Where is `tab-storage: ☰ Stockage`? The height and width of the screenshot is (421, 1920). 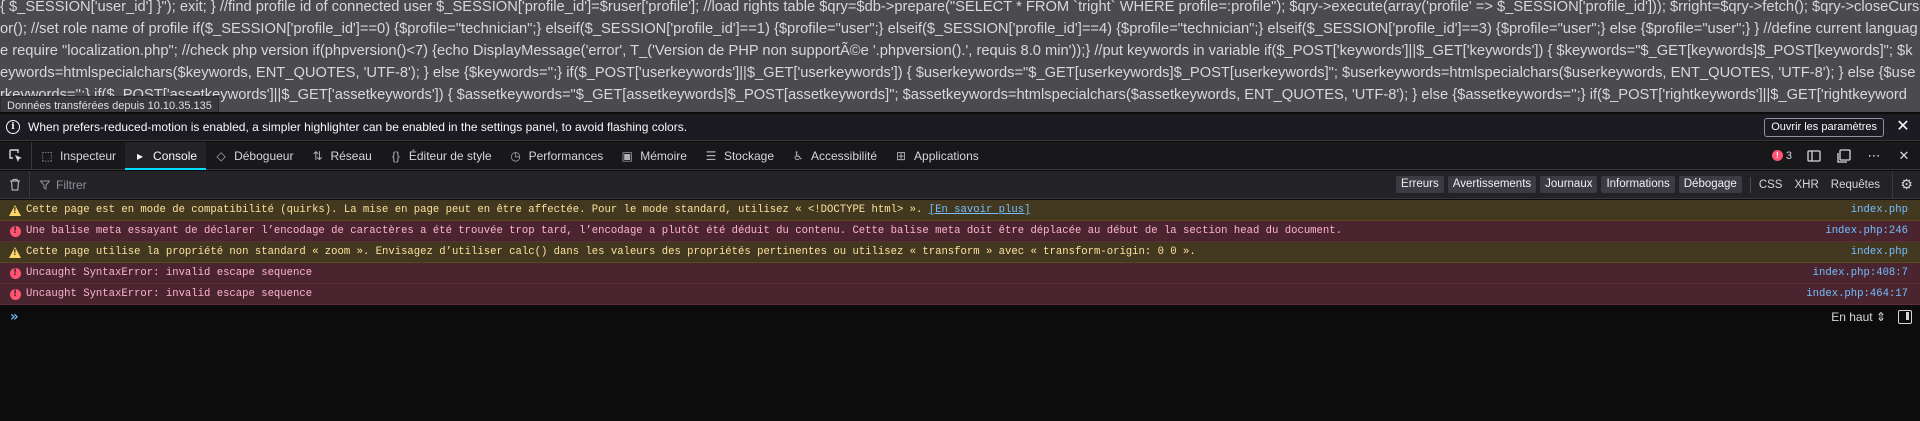
tab-storage: ☰ Stockage is located at coordinates (739, 156).